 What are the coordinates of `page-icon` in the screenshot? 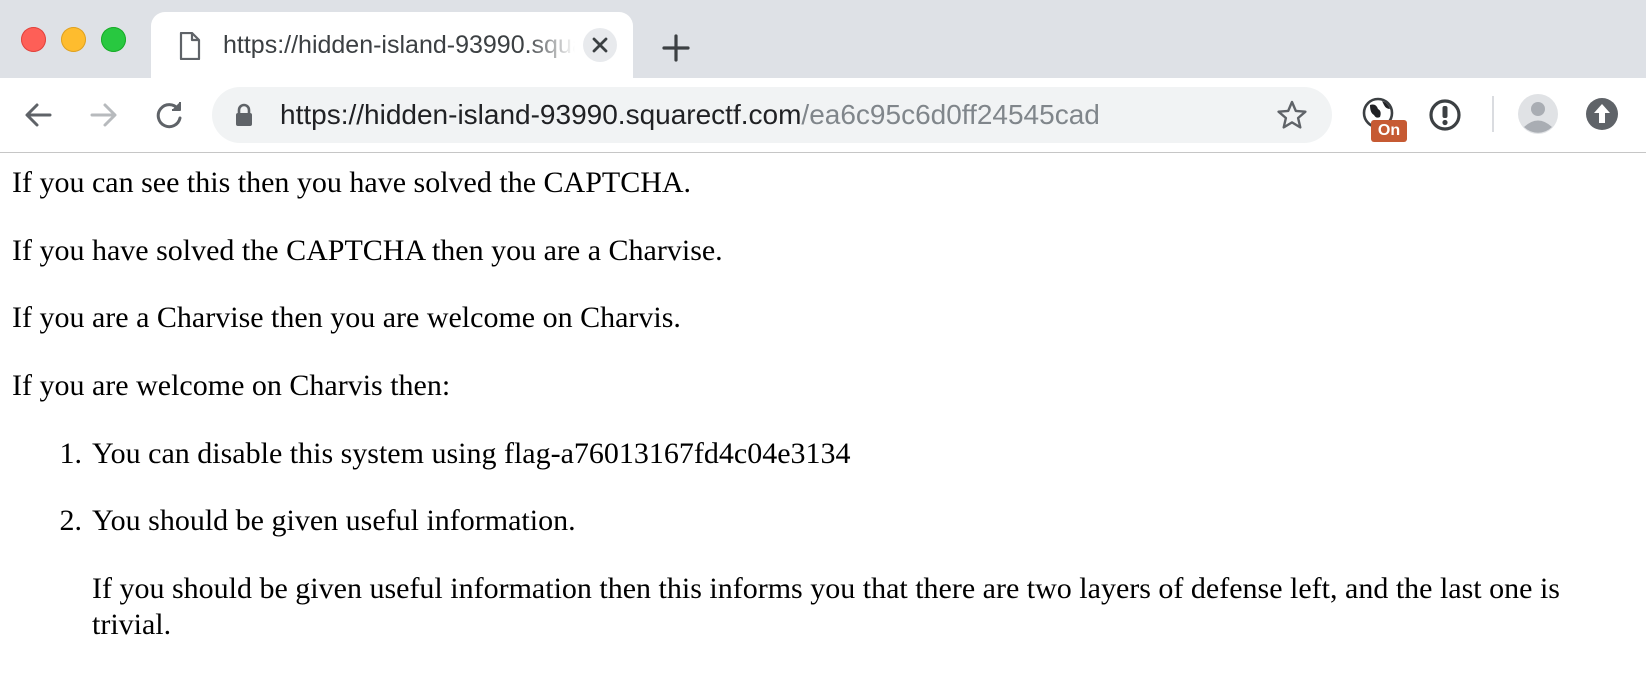 It's located at (190, 46).